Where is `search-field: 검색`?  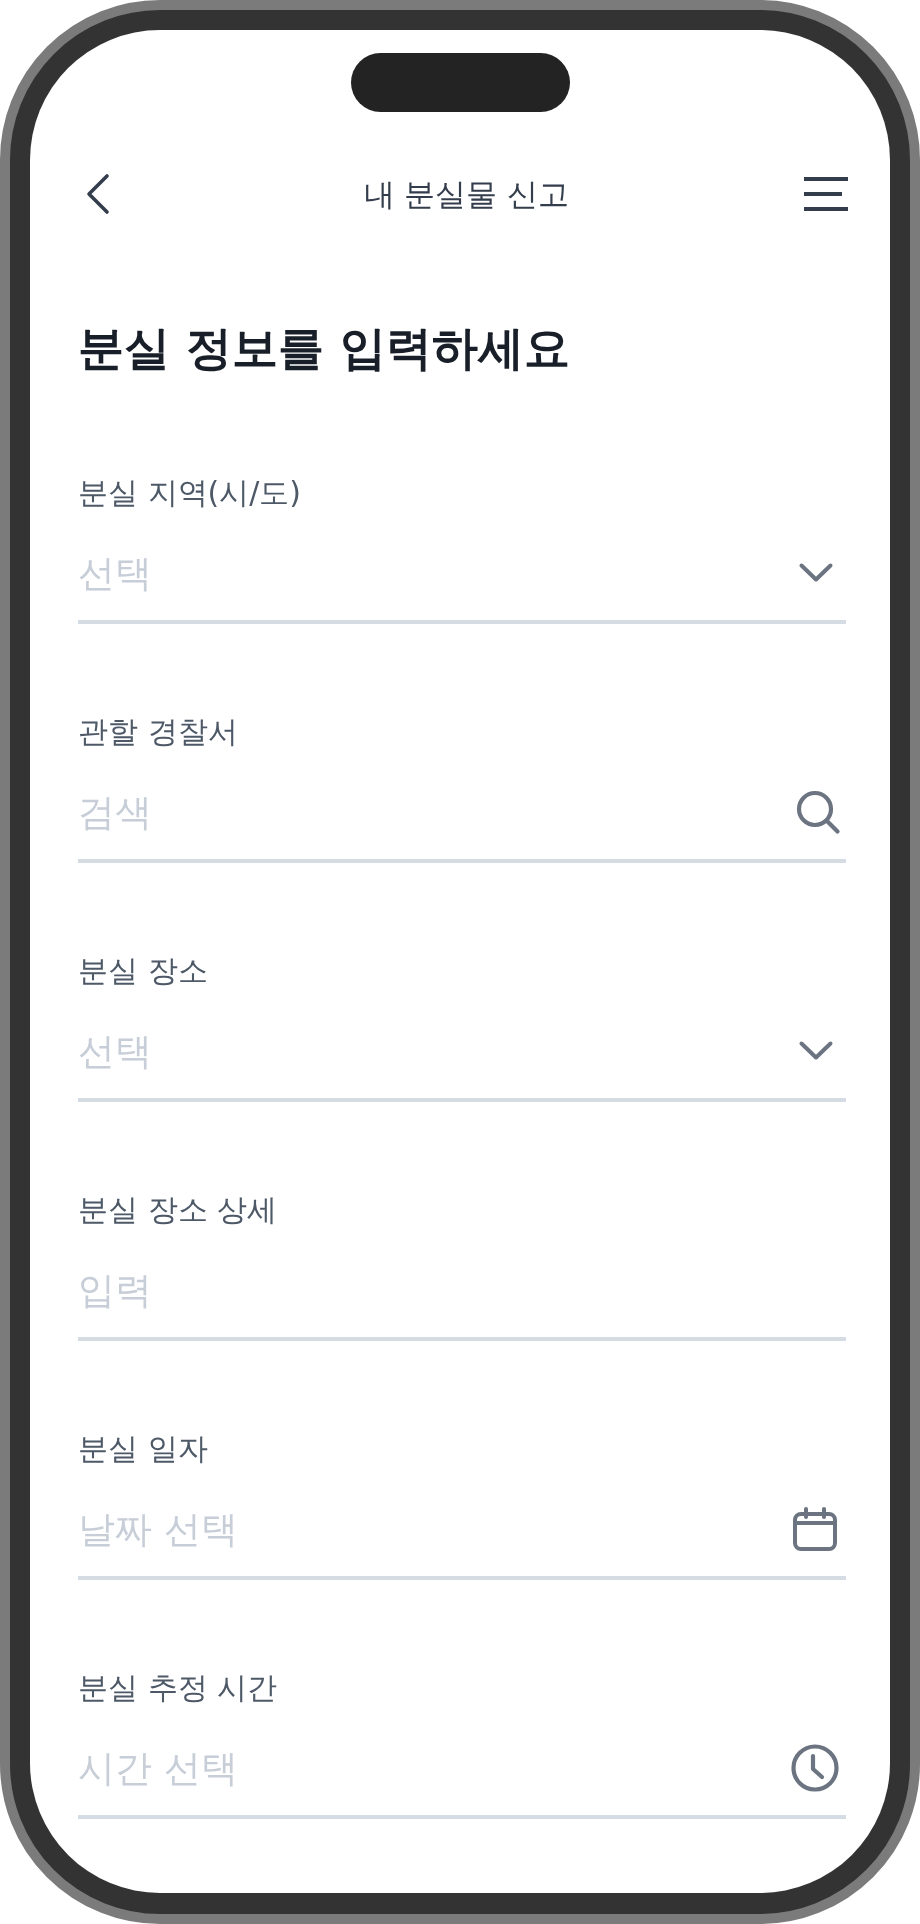 search-field: 검색 is located at coordinates (462, 823).